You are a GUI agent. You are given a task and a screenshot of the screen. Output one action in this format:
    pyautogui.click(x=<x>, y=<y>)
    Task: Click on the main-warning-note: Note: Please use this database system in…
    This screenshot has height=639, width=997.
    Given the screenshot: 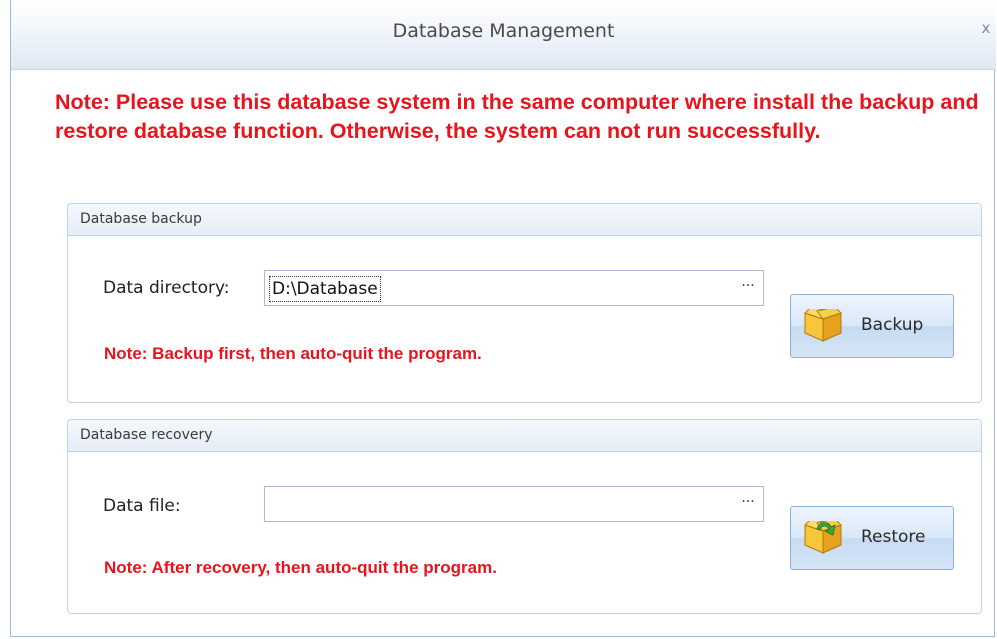 What is the action you would take?
    pyautogui.click(x=517, y=116)
    